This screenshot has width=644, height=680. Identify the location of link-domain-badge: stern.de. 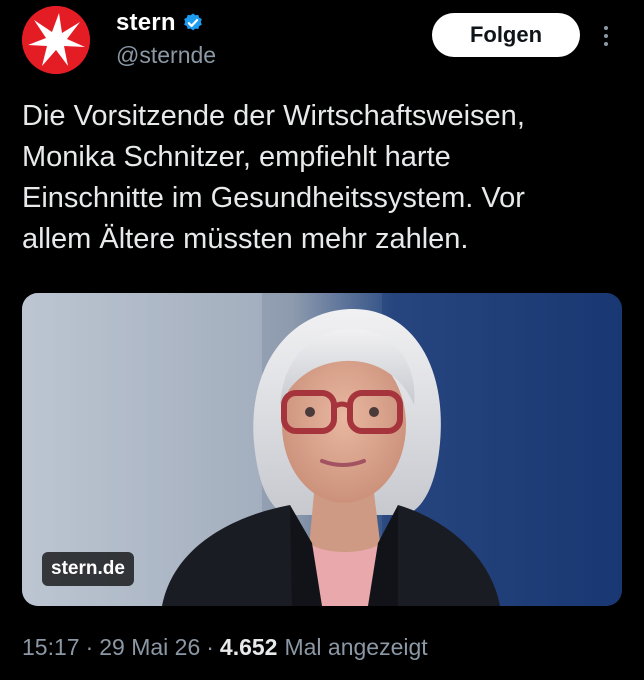
(88, 569).